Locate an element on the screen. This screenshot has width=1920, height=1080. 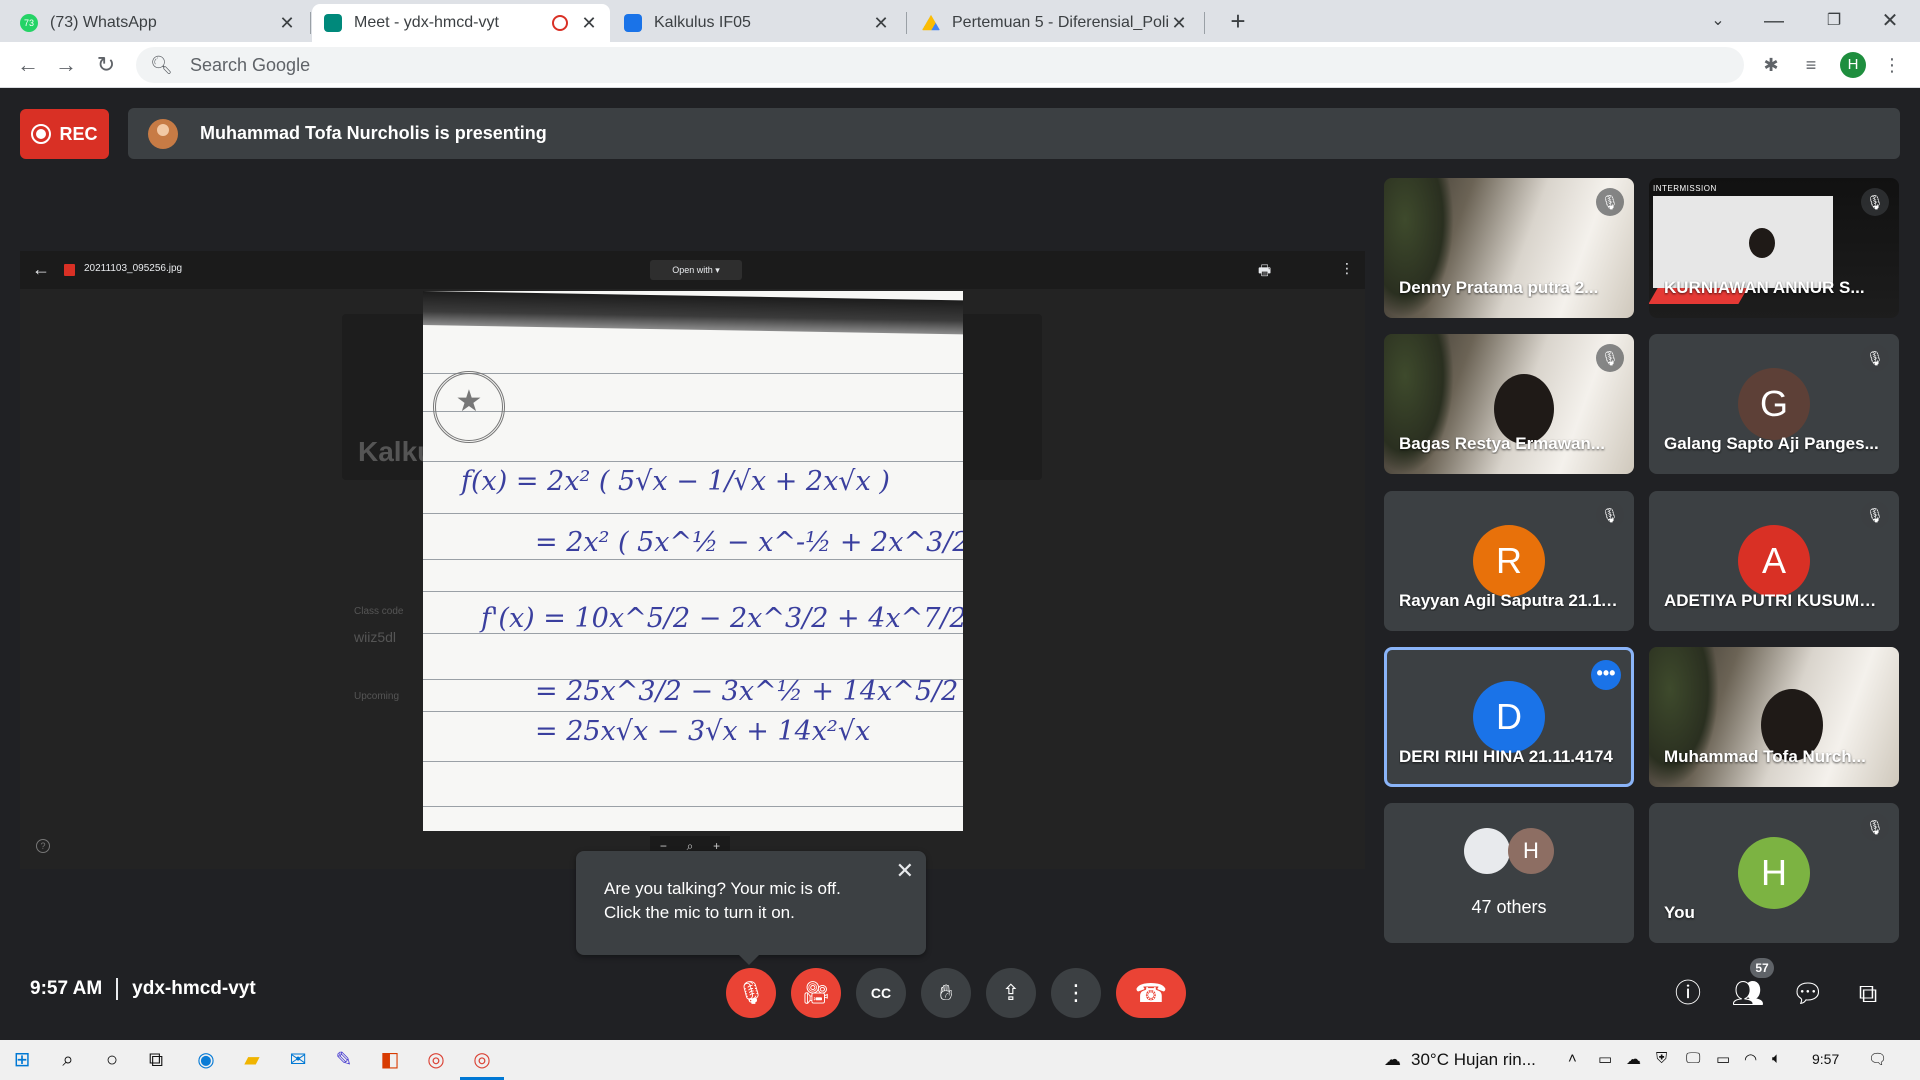
leave-call-button: ☎︎ is located at coordinates (1151, 993).